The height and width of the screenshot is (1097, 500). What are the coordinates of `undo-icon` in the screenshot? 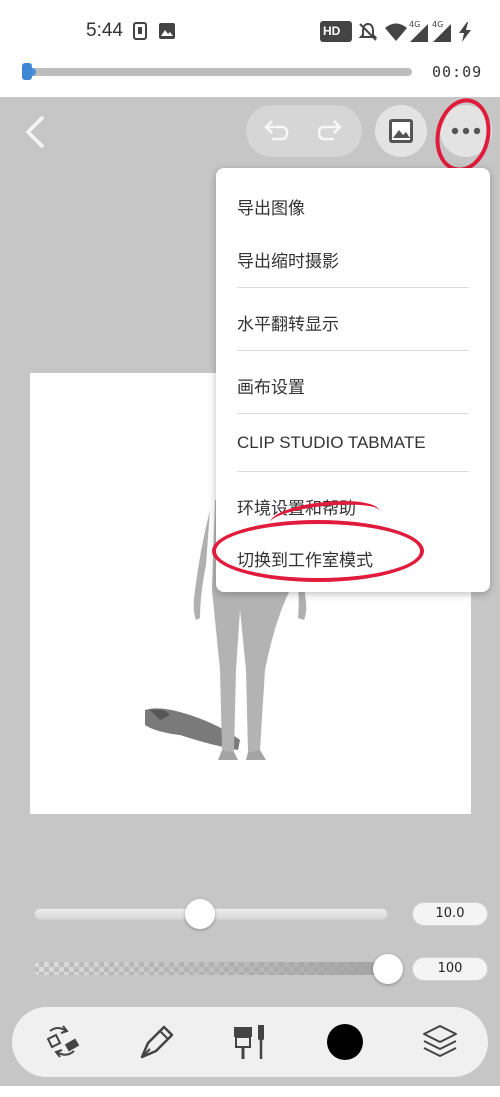 It's located at (276, 130).